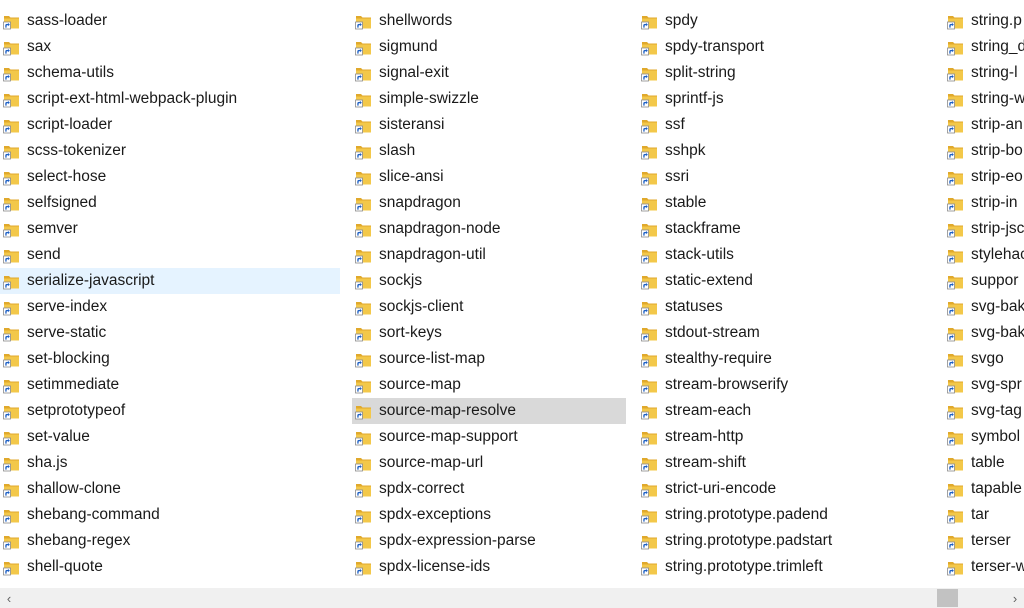  Describe the element at coordinates (715, 46) in the screenshot. I see `folder-item-label: spdy-transport` at that location.